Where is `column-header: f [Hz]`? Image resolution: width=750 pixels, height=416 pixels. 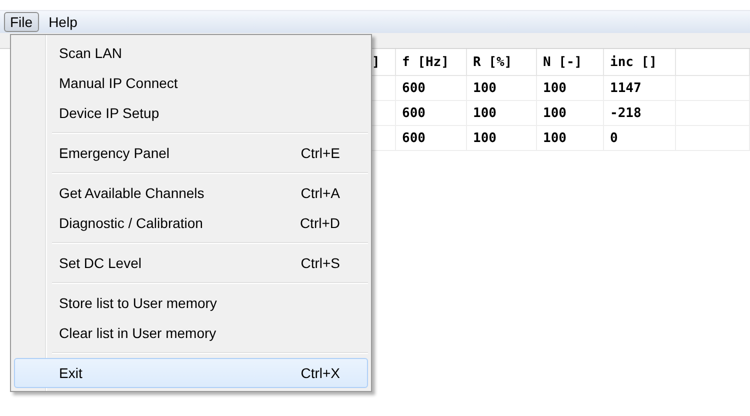
column-header: f [Hz] is located at coordinates (431, 62).